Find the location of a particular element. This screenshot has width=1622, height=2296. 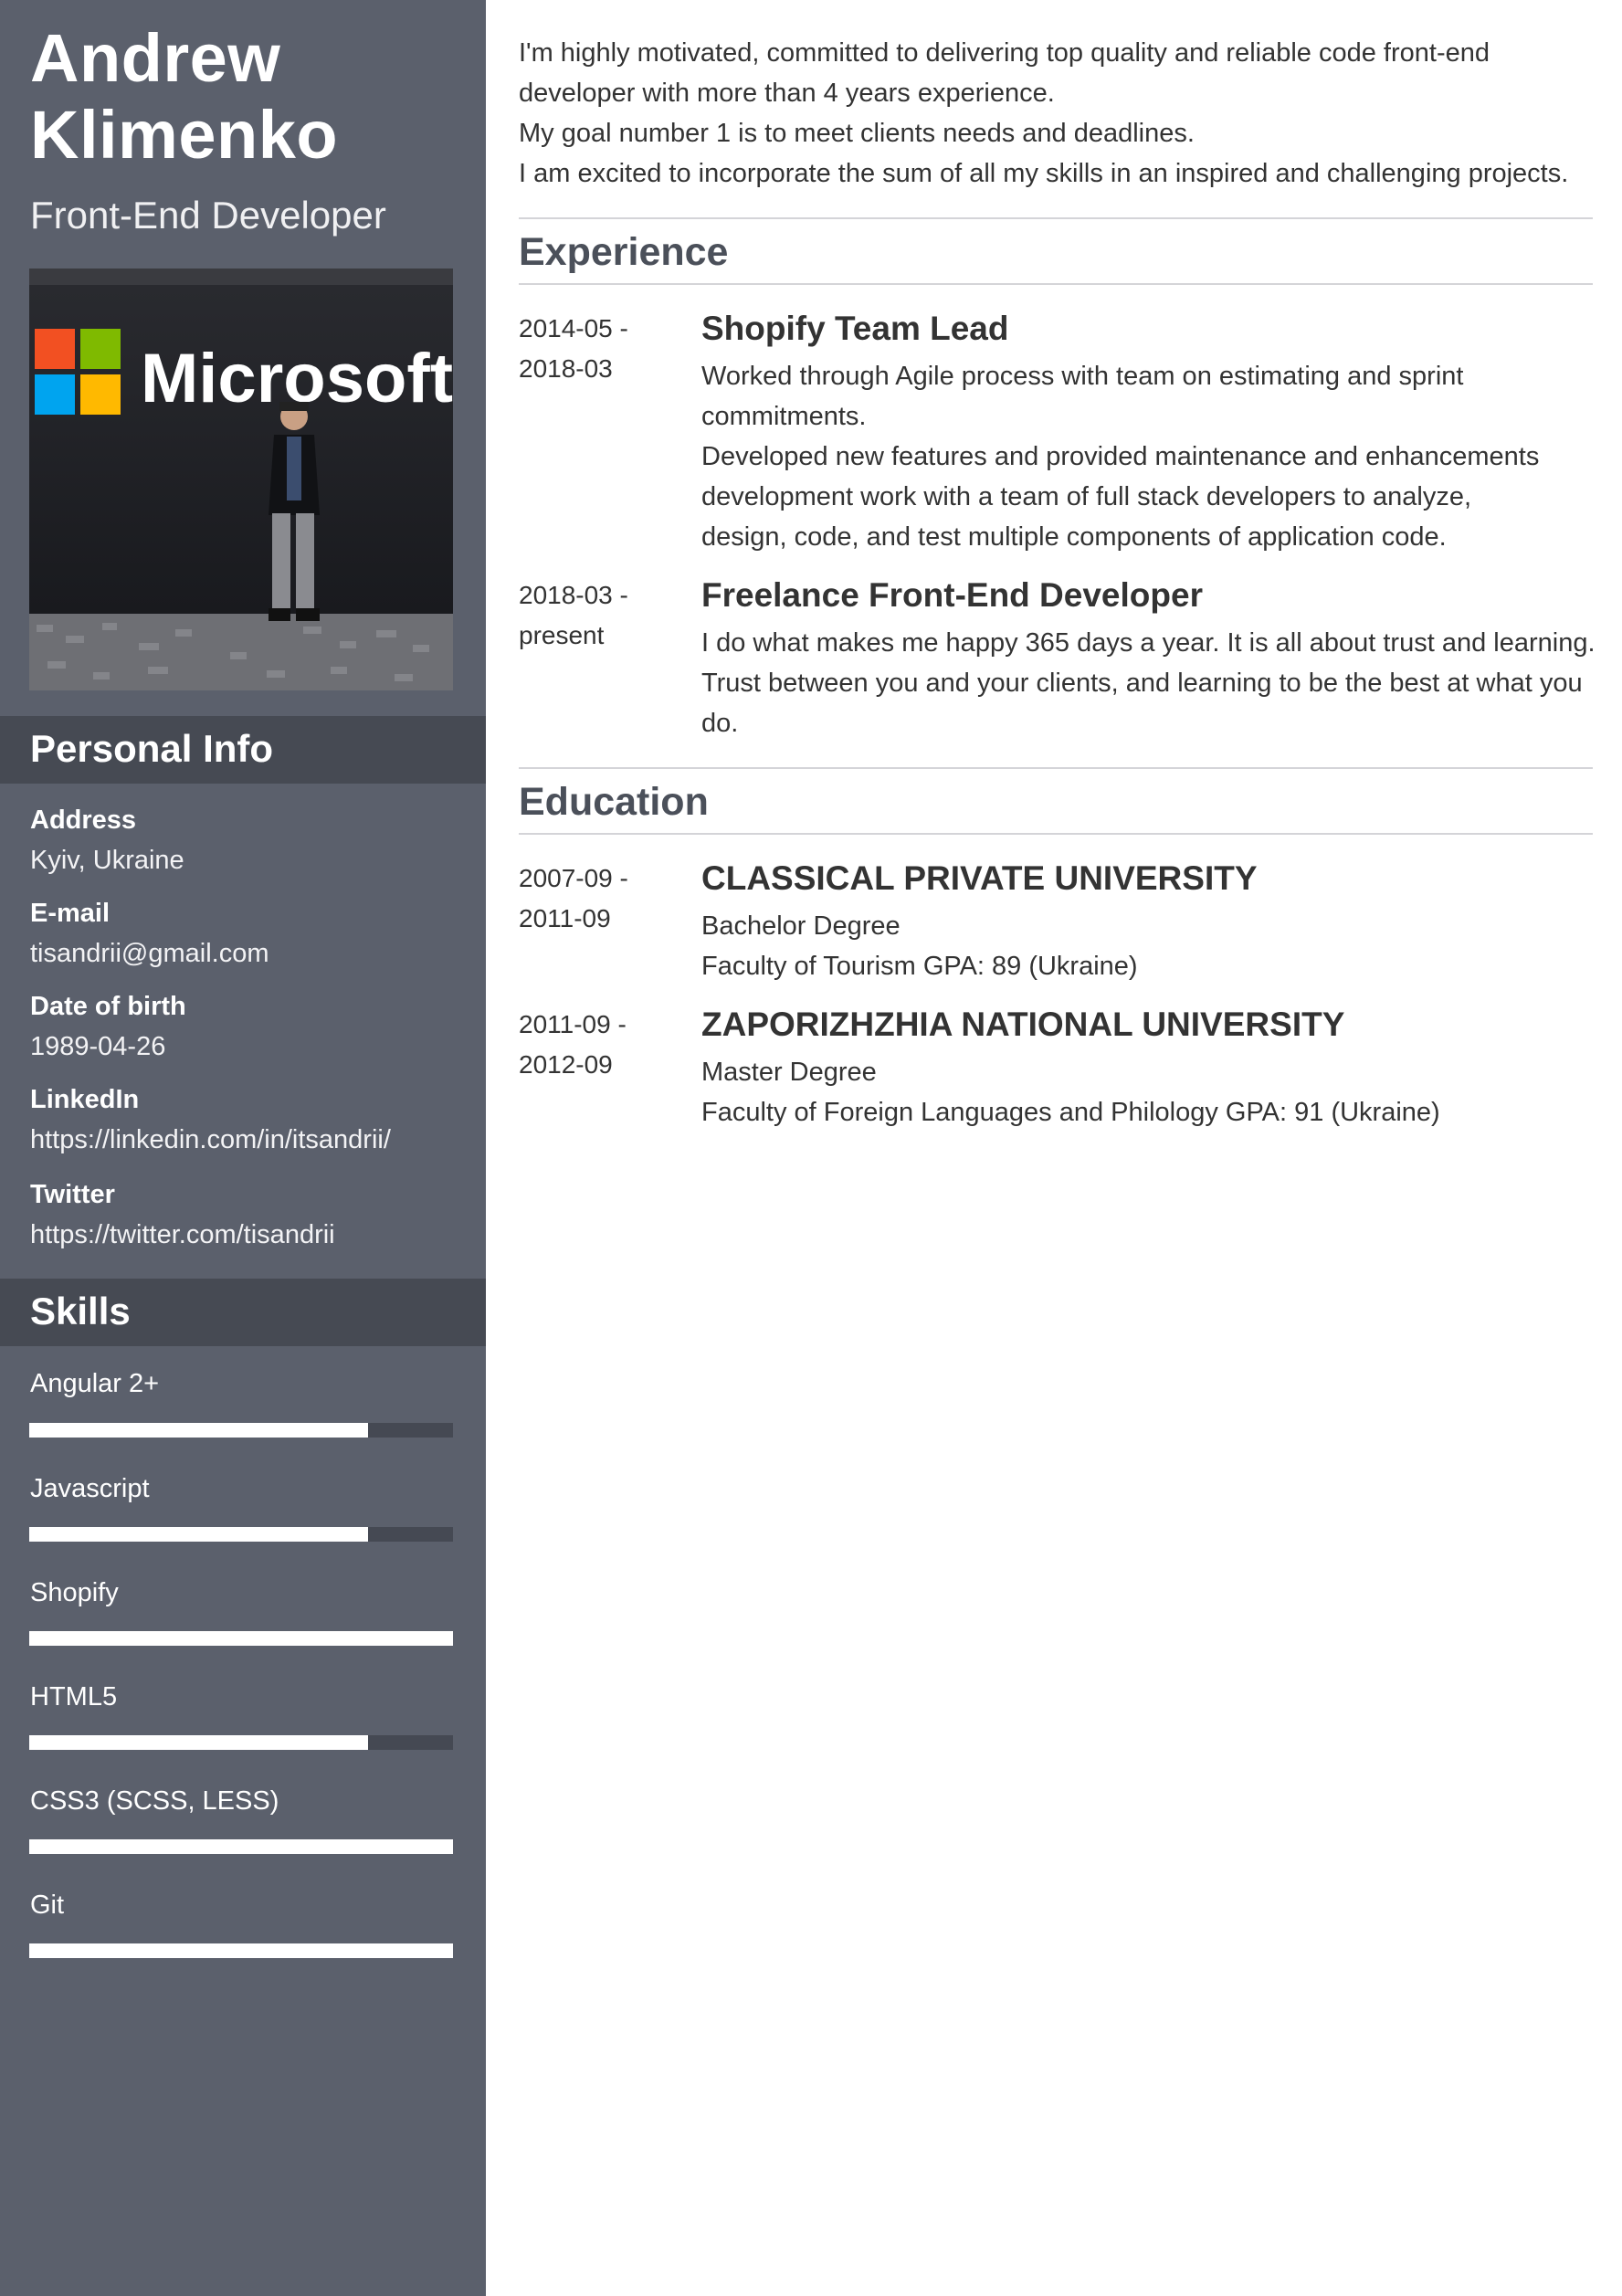

profile-photo-illustration: Microsoft is located at coordinates (241, 479).